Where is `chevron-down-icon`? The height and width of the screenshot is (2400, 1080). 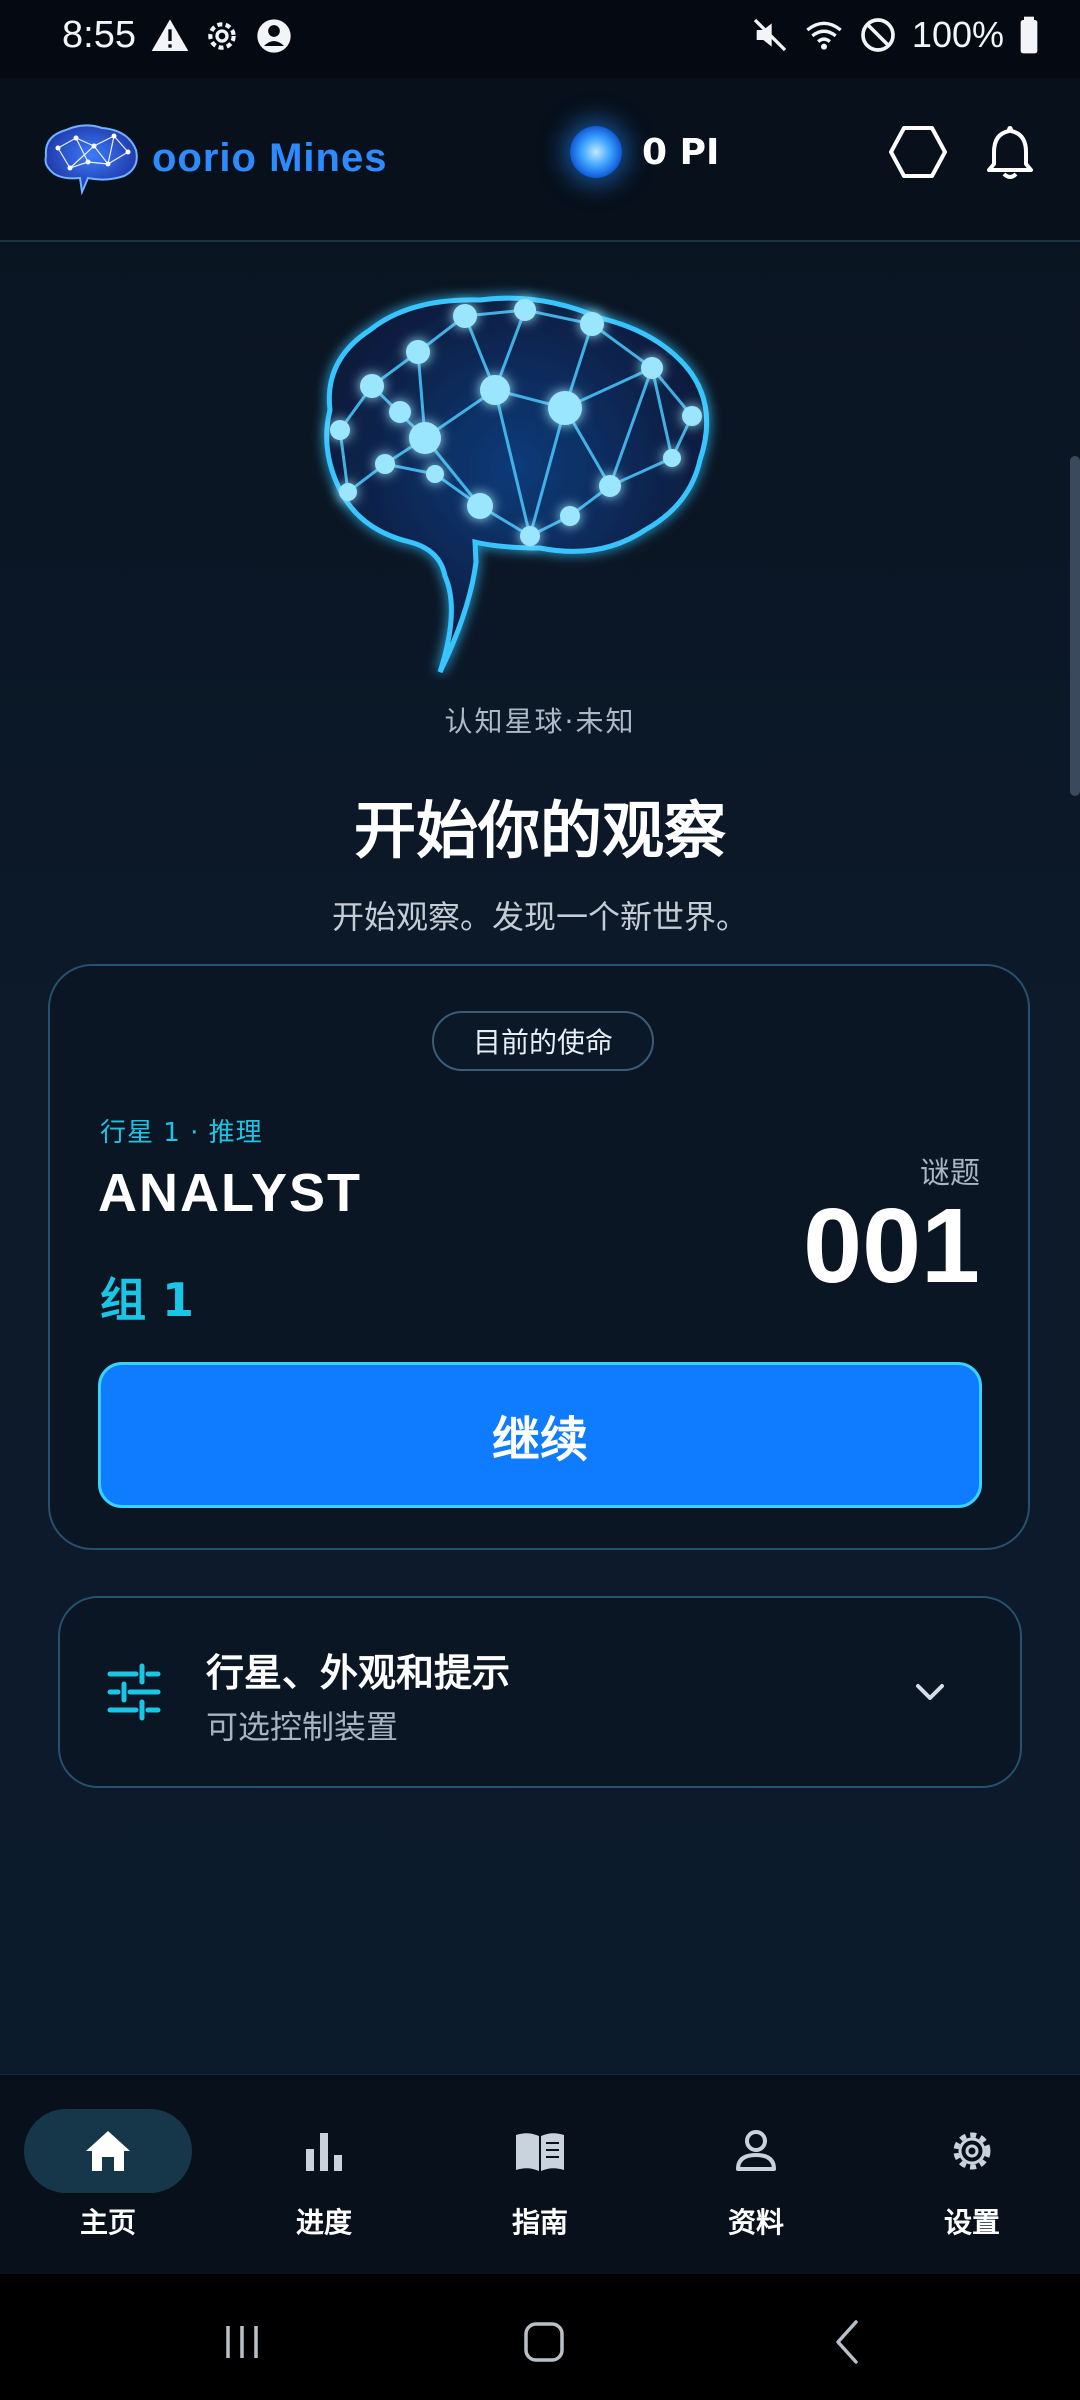 chevron-down-icon is located at coordinates (930, 1692).